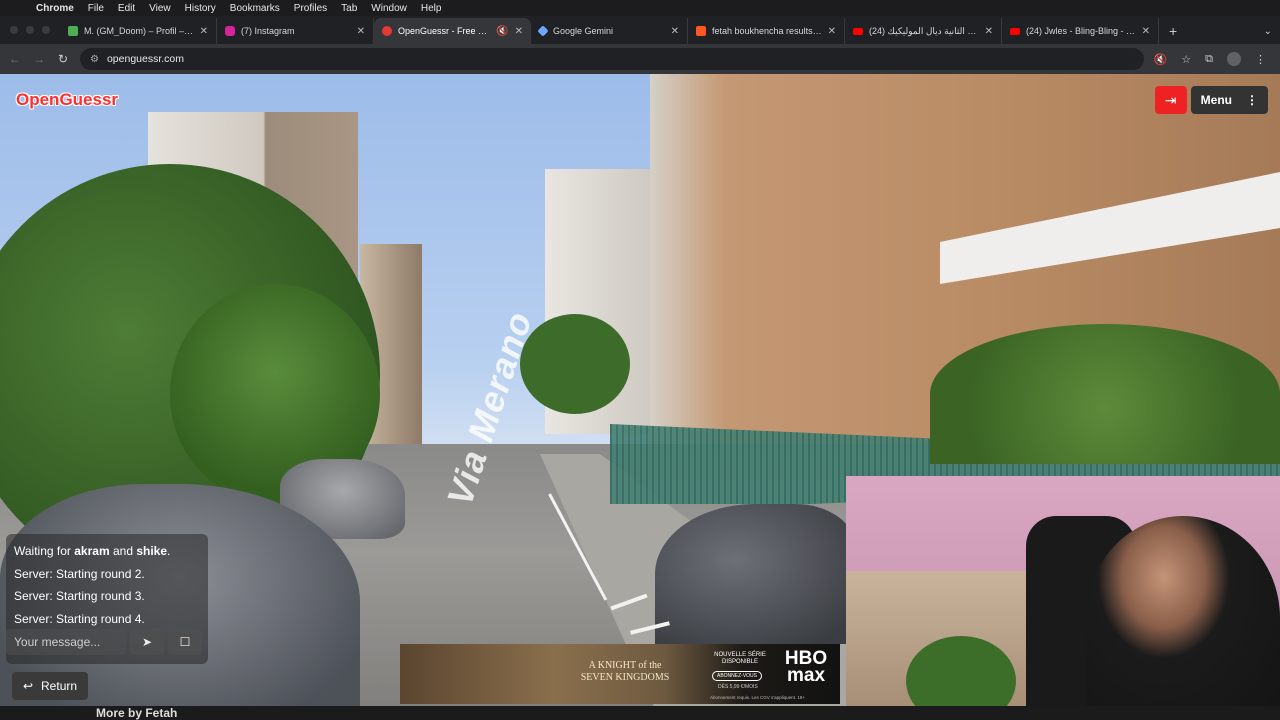 This screenshot has height=720, width=1280. I want to click on bookmark-star-icon: ☆, so click(1186, 59).